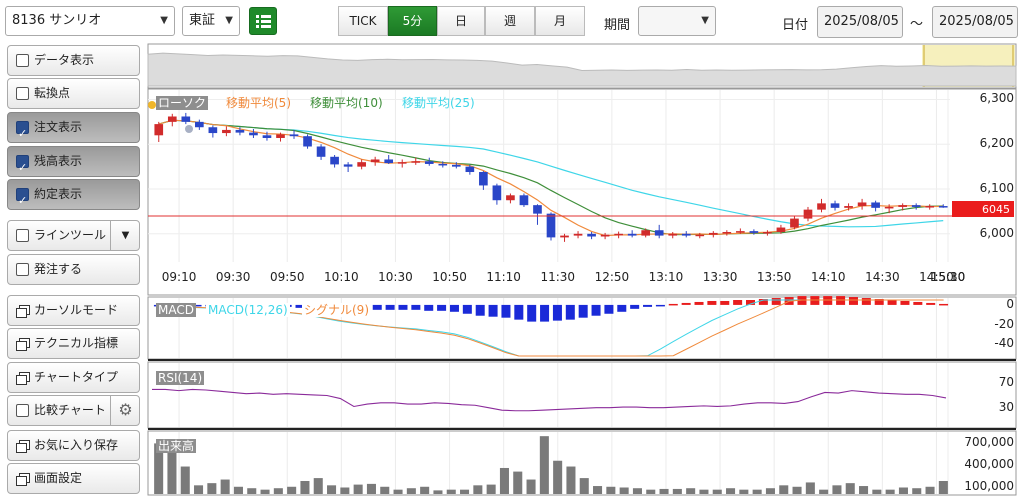 This screenshot has width=1024, height=498. I want to click on y-tick-label: 6,100, so click(996, 188).